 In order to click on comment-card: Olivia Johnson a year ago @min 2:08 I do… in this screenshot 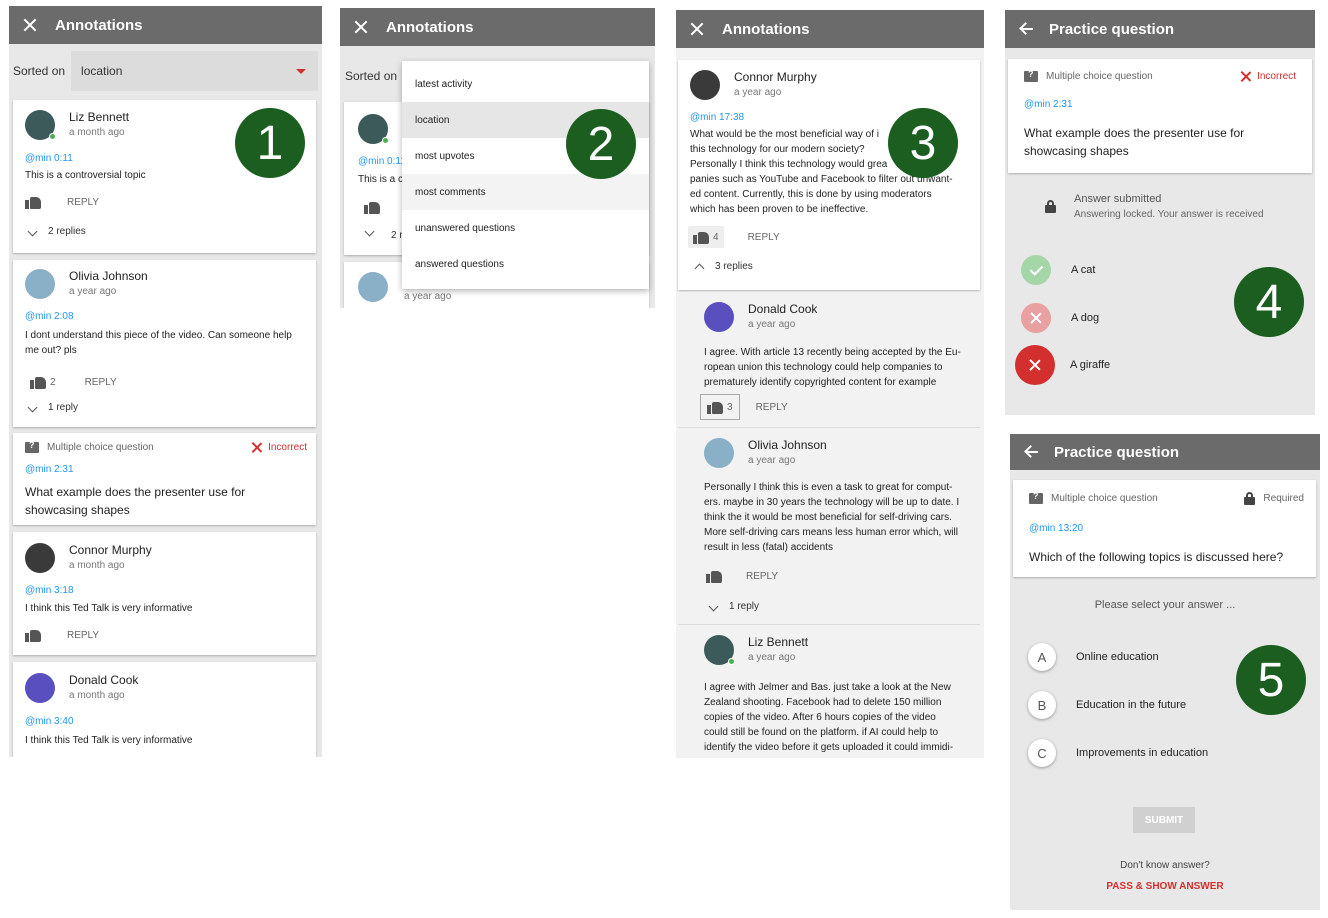, I will do `click(164, 343)`.